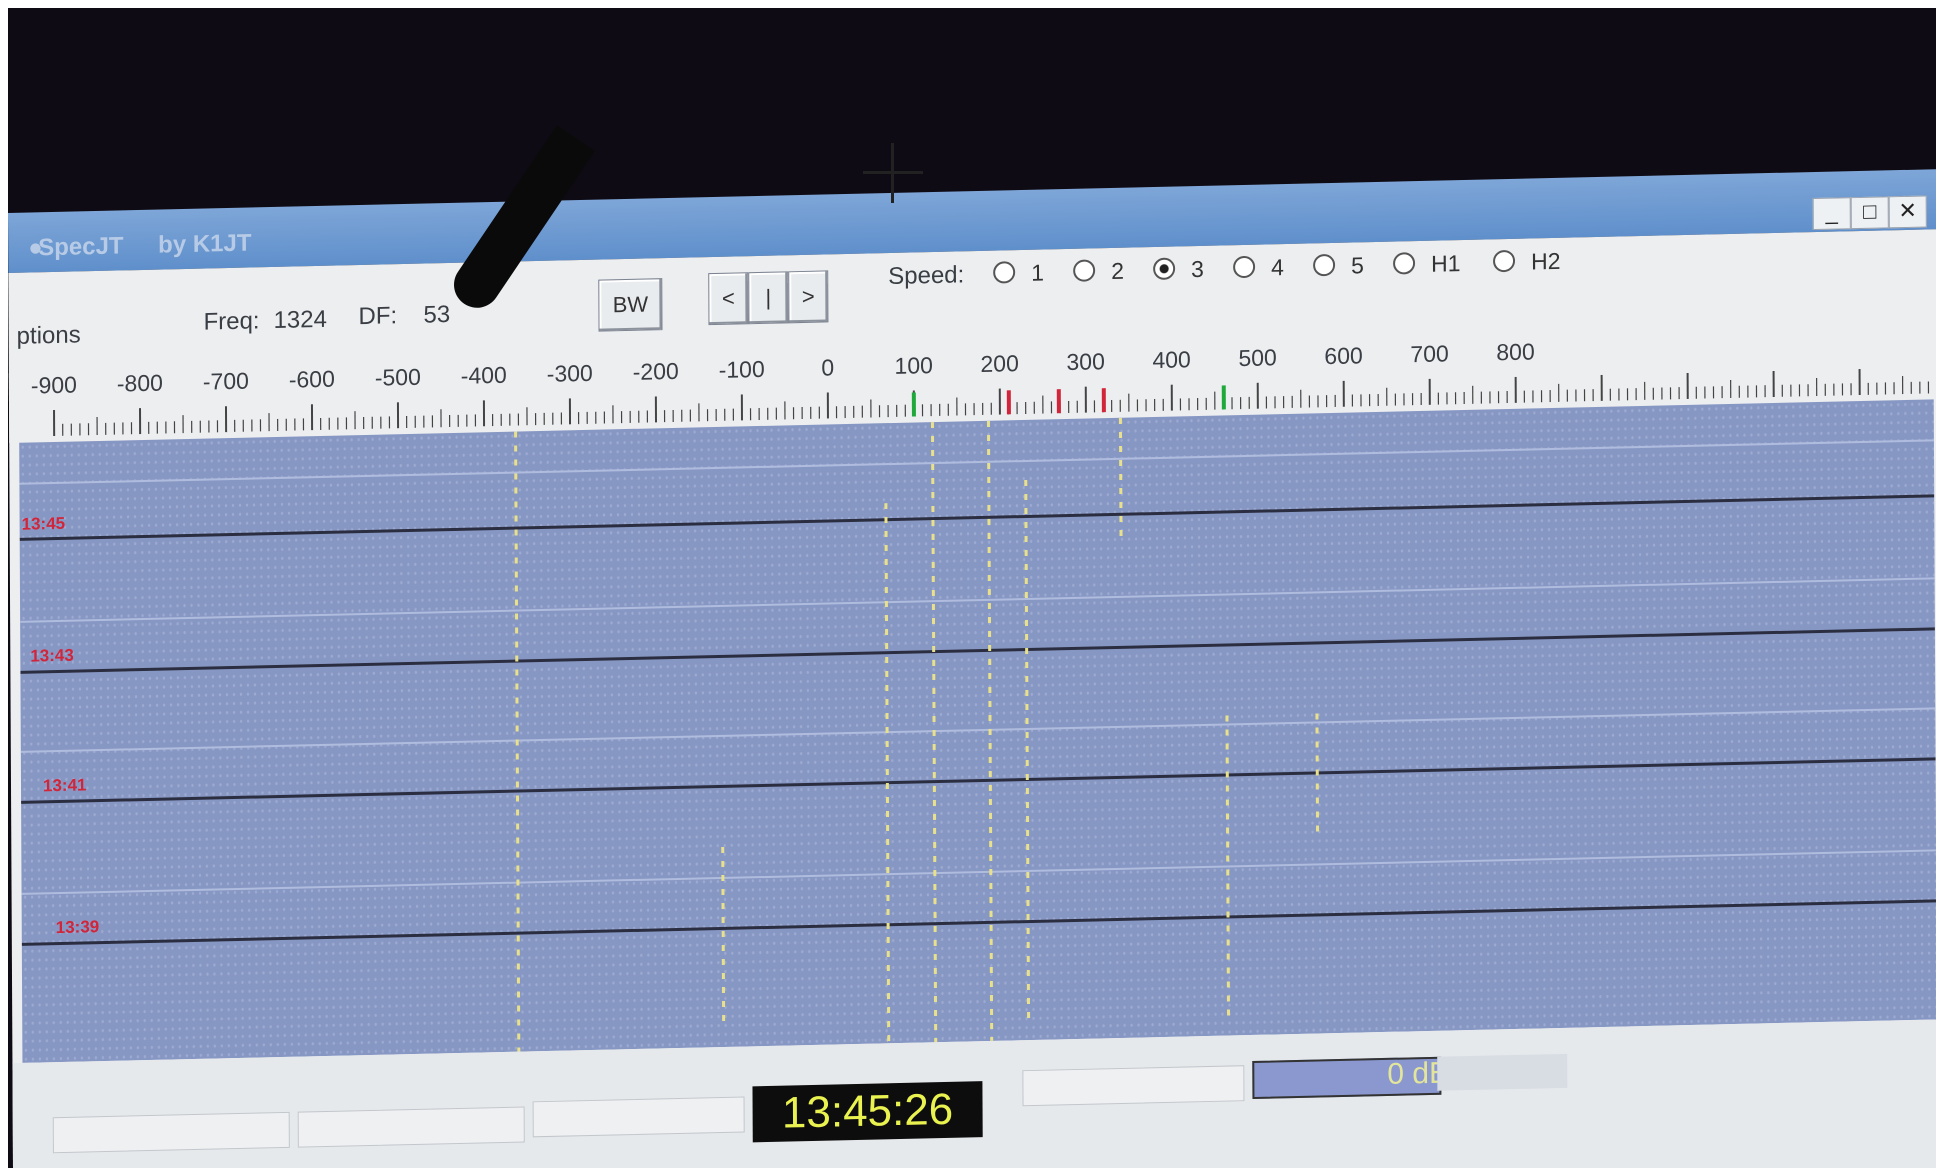 This screenshot has width=1942, height=1172. Describe the element at coordinates (139, 383) in the screenshot. I see `scale-label: -800` at that location.